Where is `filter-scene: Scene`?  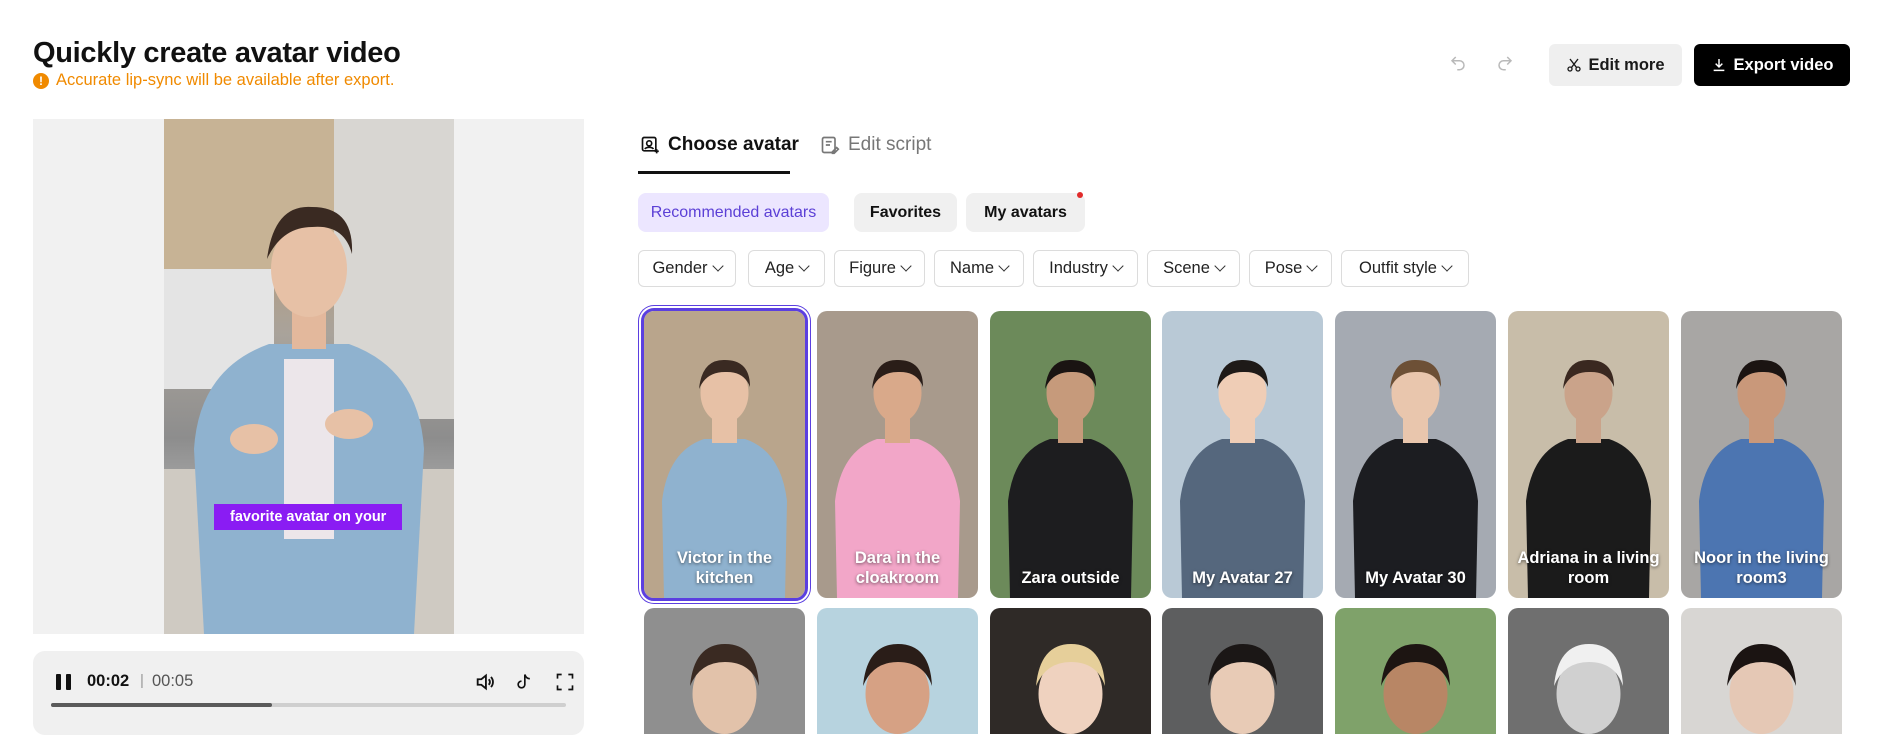
filter-scene: Scene is located at coordinates (1193, 268).